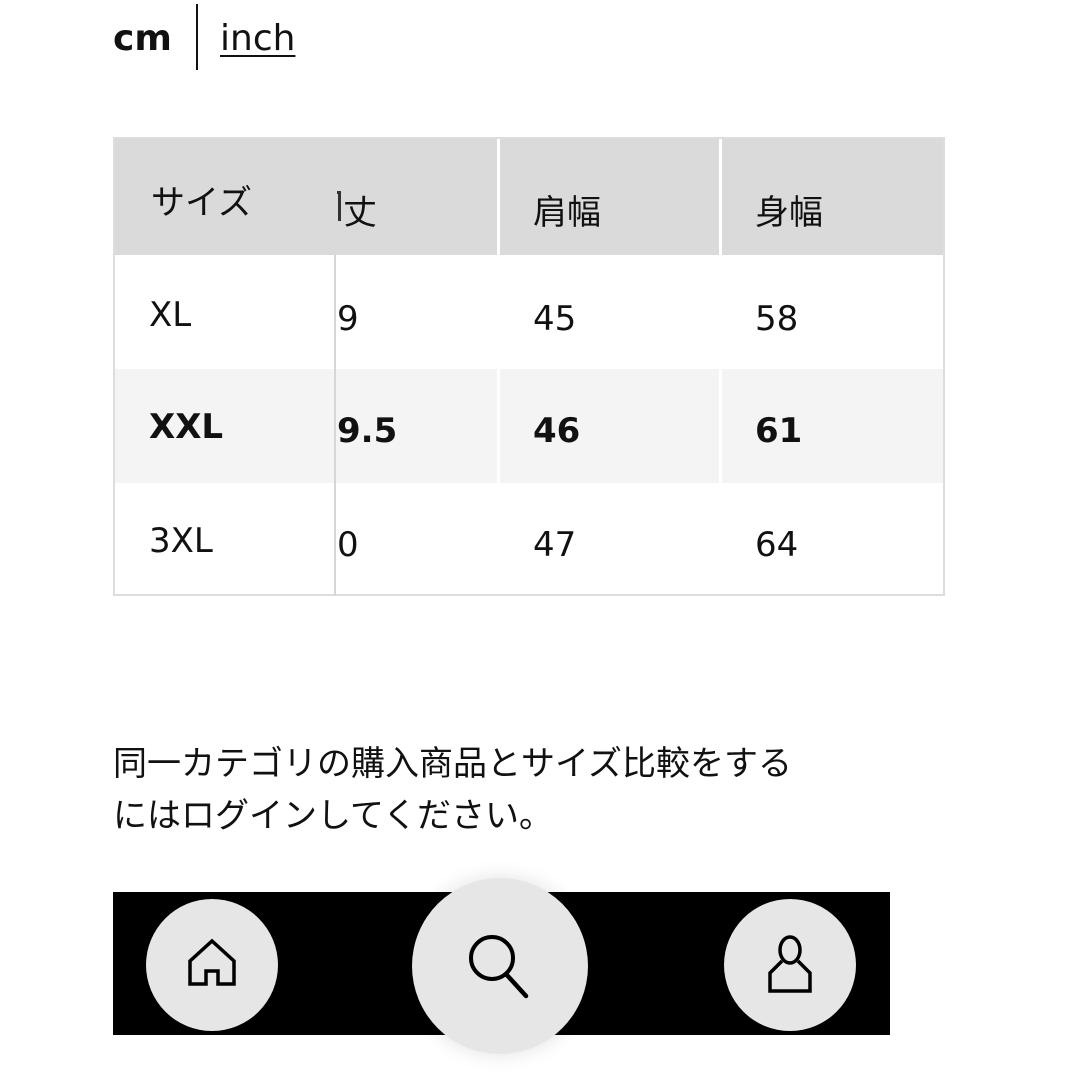 Image resolution: width=1080 pixels, height=1080 pixels. Describe the element at coordinates (555, 319) in the screenshot. I see `cell-shoulder: 45` at that location.